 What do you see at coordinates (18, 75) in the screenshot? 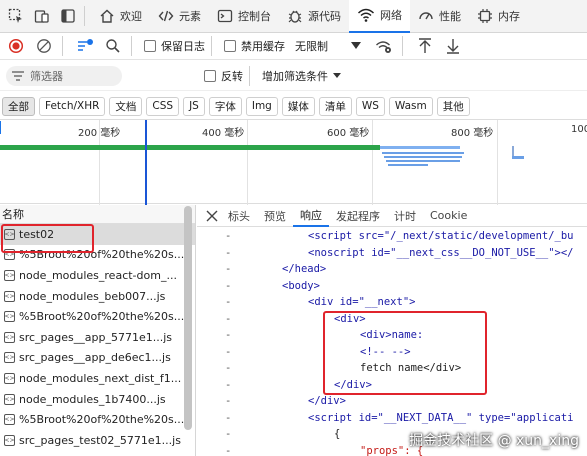
I see `filter-icon` at bounding box center [18, 75].